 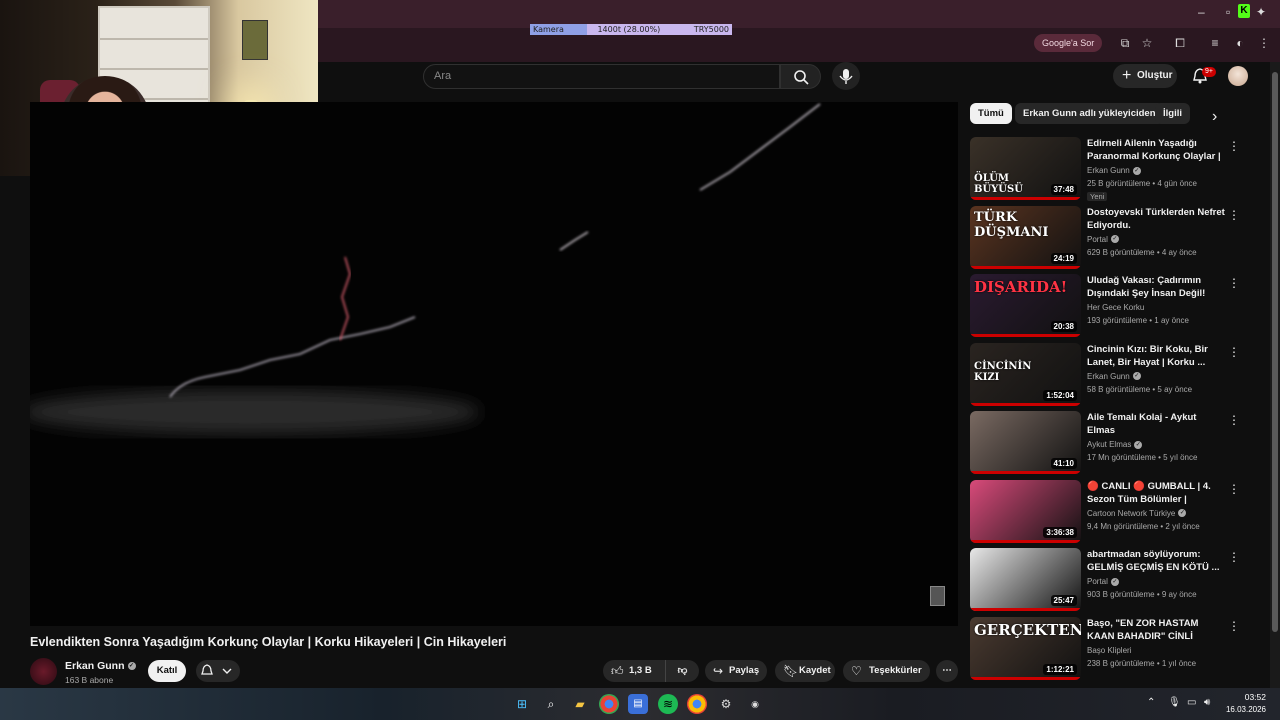 I want to click on search-button, so click(x=800, y=76).